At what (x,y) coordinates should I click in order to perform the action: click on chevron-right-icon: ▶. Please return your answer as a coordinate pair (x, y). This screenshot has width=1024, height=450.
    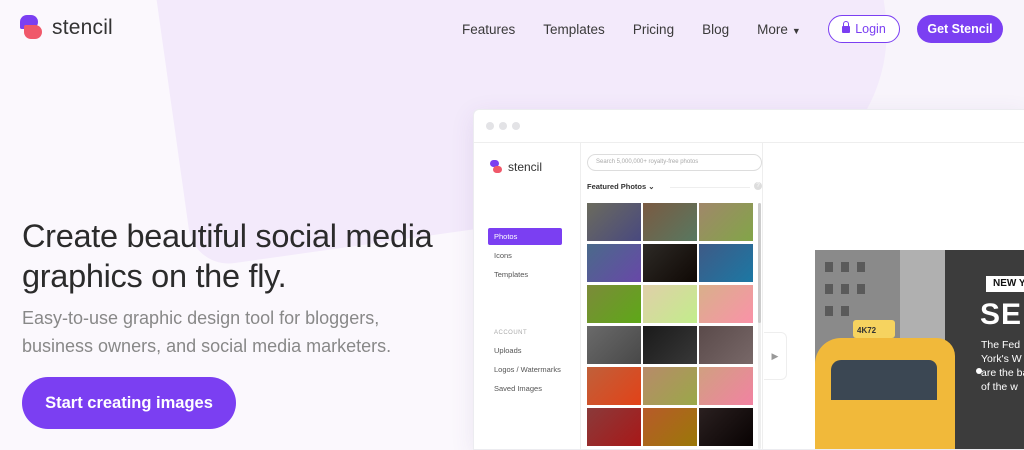
    Looking at the image, I should click on (775, 355).